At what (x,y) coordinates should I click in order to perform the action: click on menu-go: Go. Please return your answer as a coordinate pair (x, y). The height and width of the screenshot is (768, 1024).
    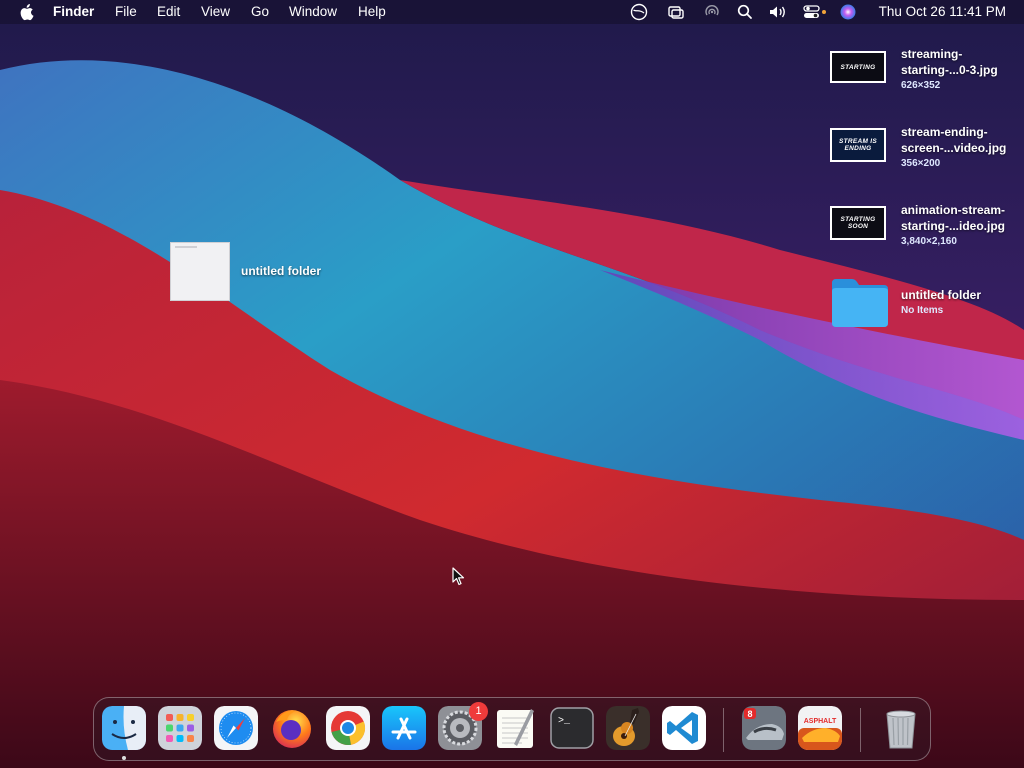
    Looking at the image, I should click on (260, 11).